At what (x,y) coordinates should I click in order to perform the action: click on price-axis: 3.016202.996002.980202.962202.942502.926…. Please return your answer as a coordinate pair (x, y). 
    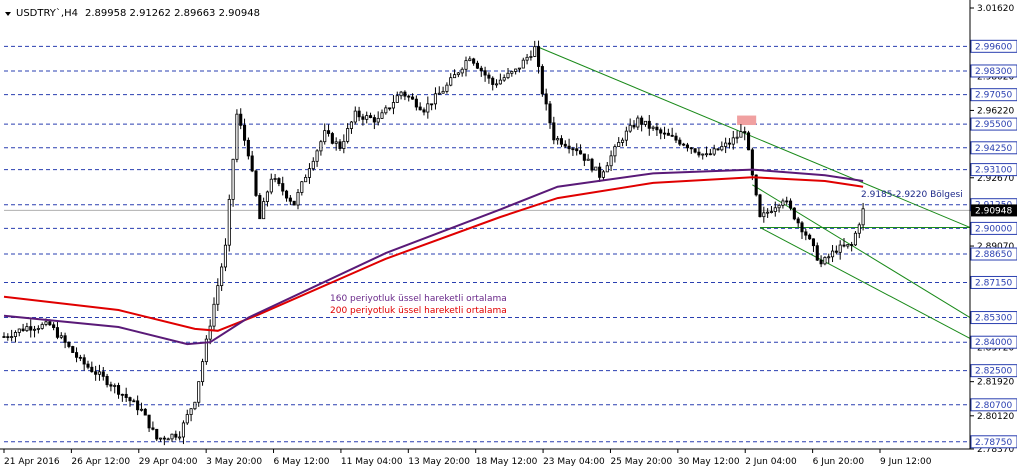
    Looking at the image, I should click on (993, 236).